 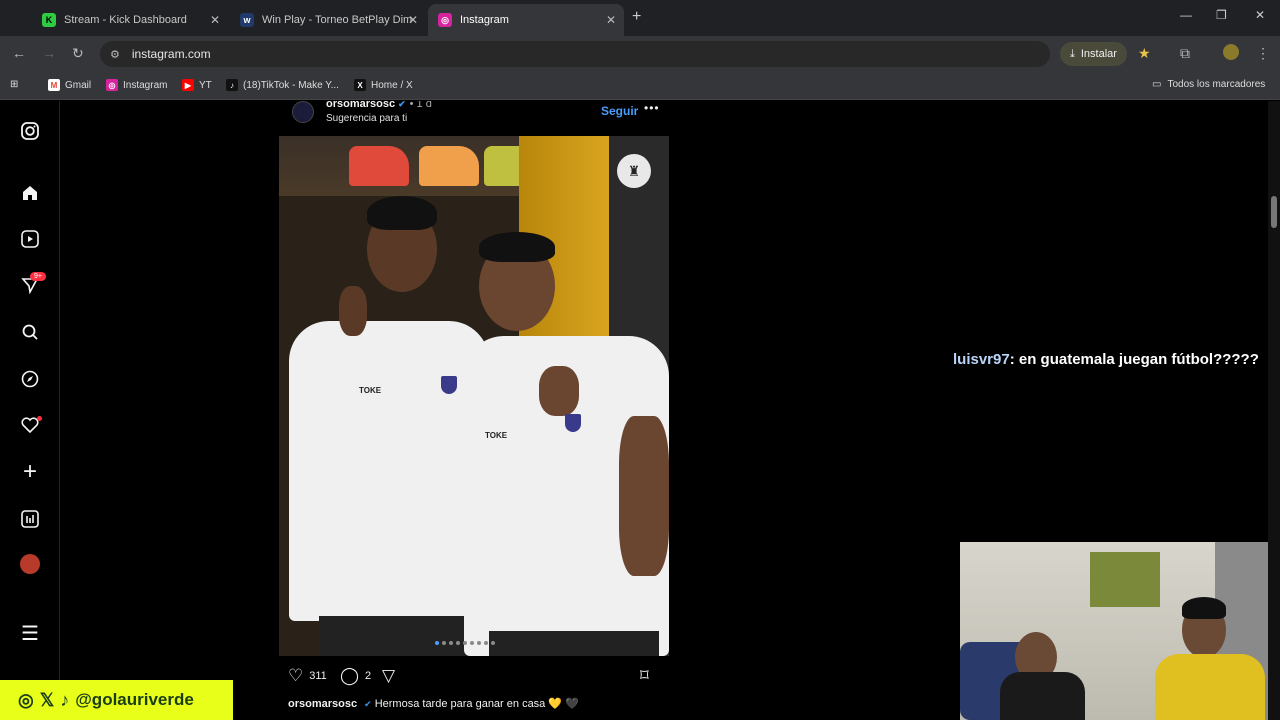 I want to click on winplay-icon: w, so click(x=247, y=20).